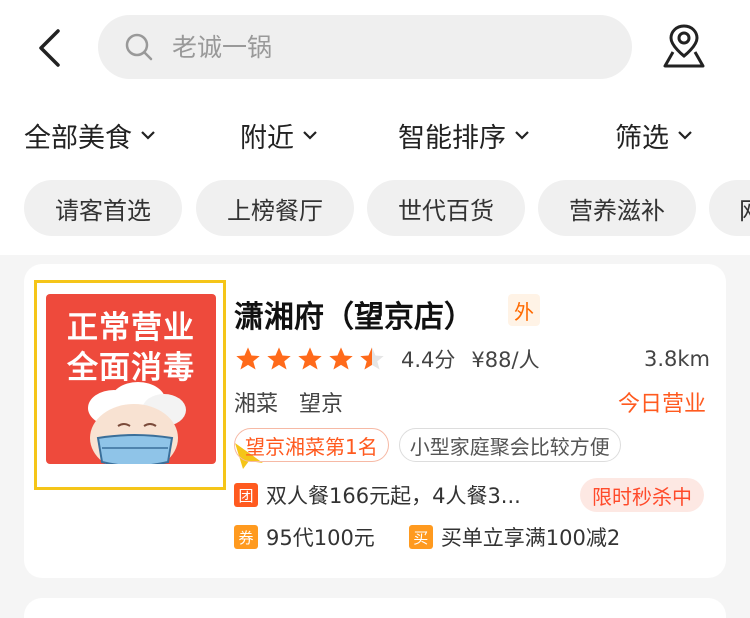 Image resolution: width=750 pixels, height=618 pixels. Describe the element at coordinates (78, 138) in the screenshot. I see `filter-label: 全部美食` at that location.